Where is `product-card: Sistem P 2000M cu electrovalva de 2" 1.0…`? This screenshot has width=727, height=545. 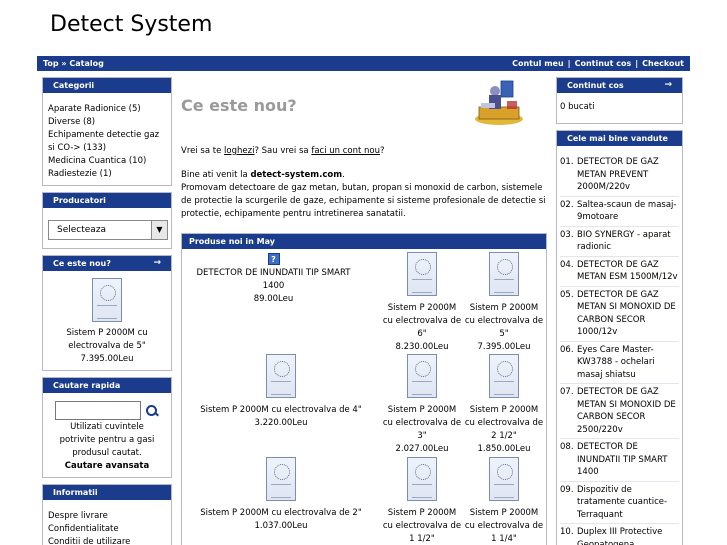 product-card: Sistem P 2000M cu electrovalva de 2" 1.0… is located at coordinates (281, 495).